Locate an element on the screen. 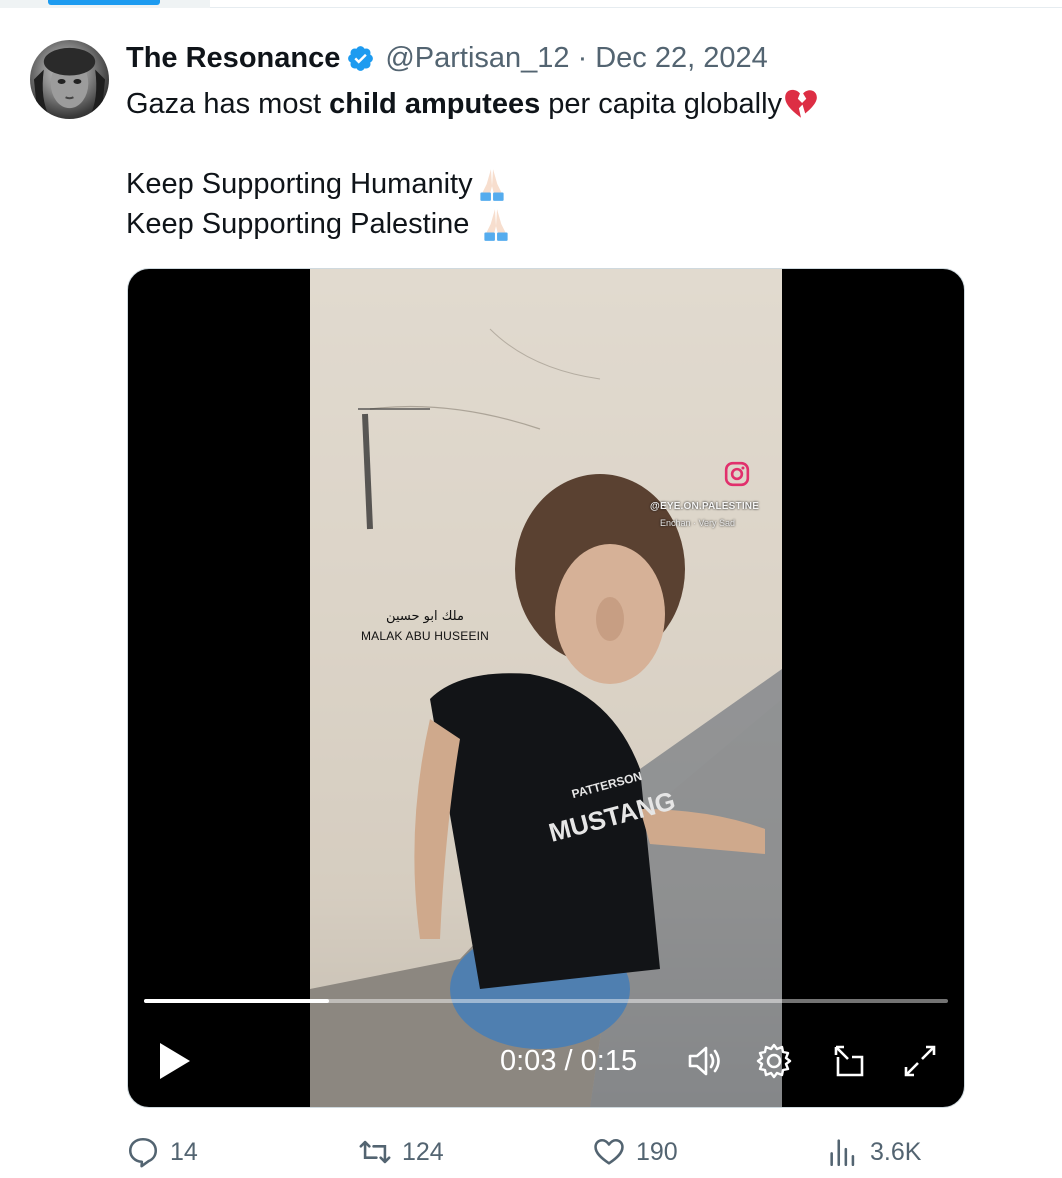 This screenshot has height=1178, width=1062. tweet-line-3: Keep Supporting Palestine is located at coordinates (473, 224).